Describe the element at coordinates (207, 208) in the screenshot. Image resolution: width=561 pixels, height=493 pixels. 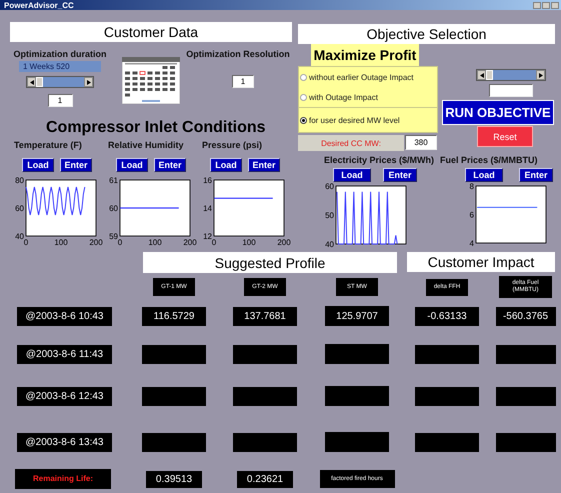
I see `tick-label: 14` at that location.